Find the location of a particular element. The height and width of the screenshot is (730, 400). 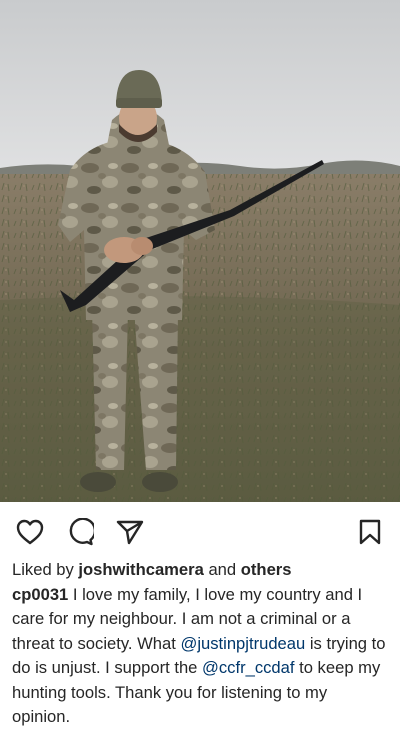

send-icon is located at coordinates (130, 532).